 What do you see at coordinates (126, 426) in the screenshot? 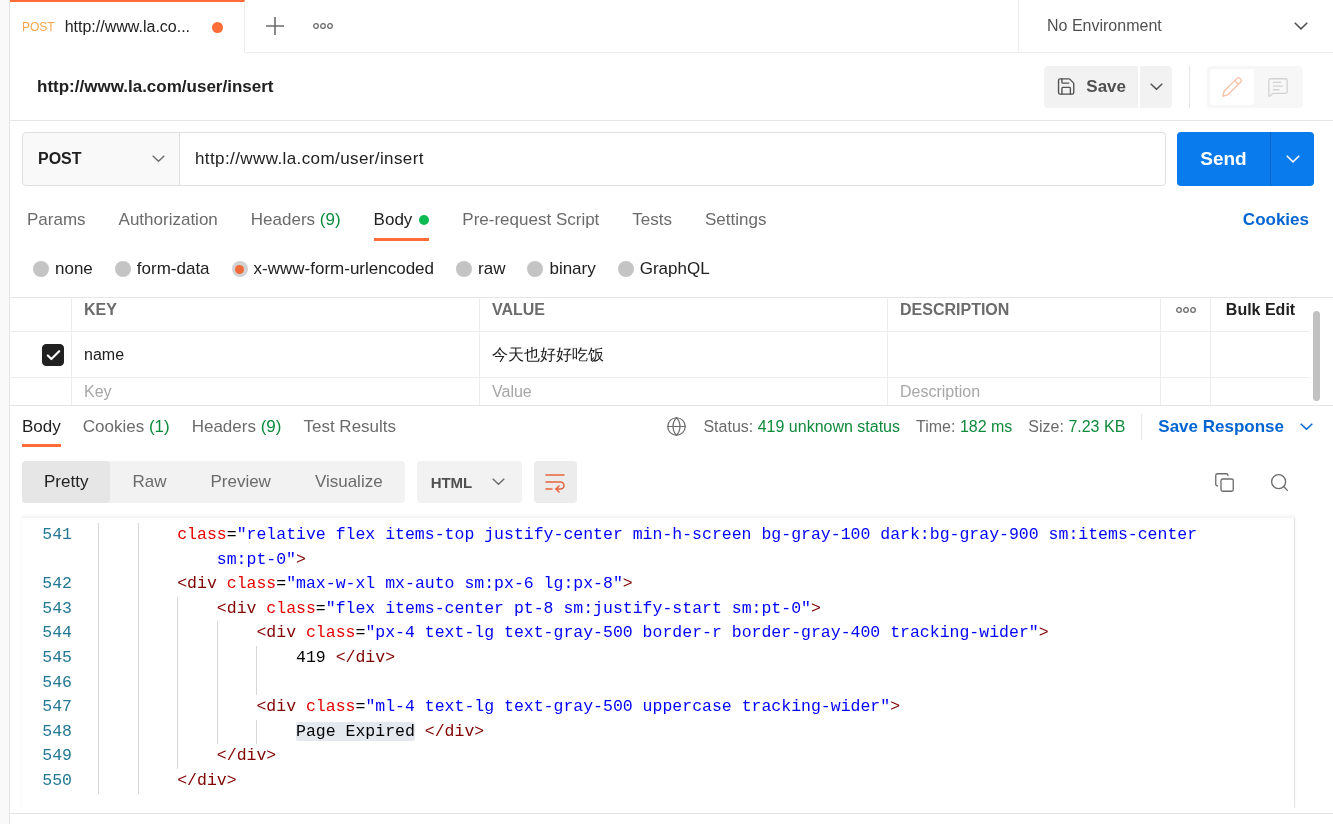
I see `response-tab: Cookies (1)` at bounding box center [126, 426].